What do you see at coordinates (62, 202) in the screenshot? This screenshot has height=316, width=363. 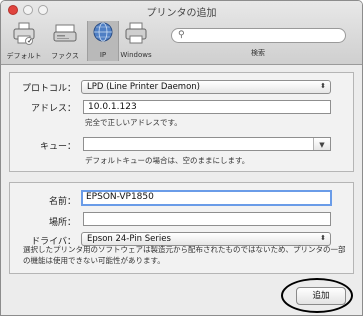 I see `name-label: 名前：` at bounding box center [62, 202].